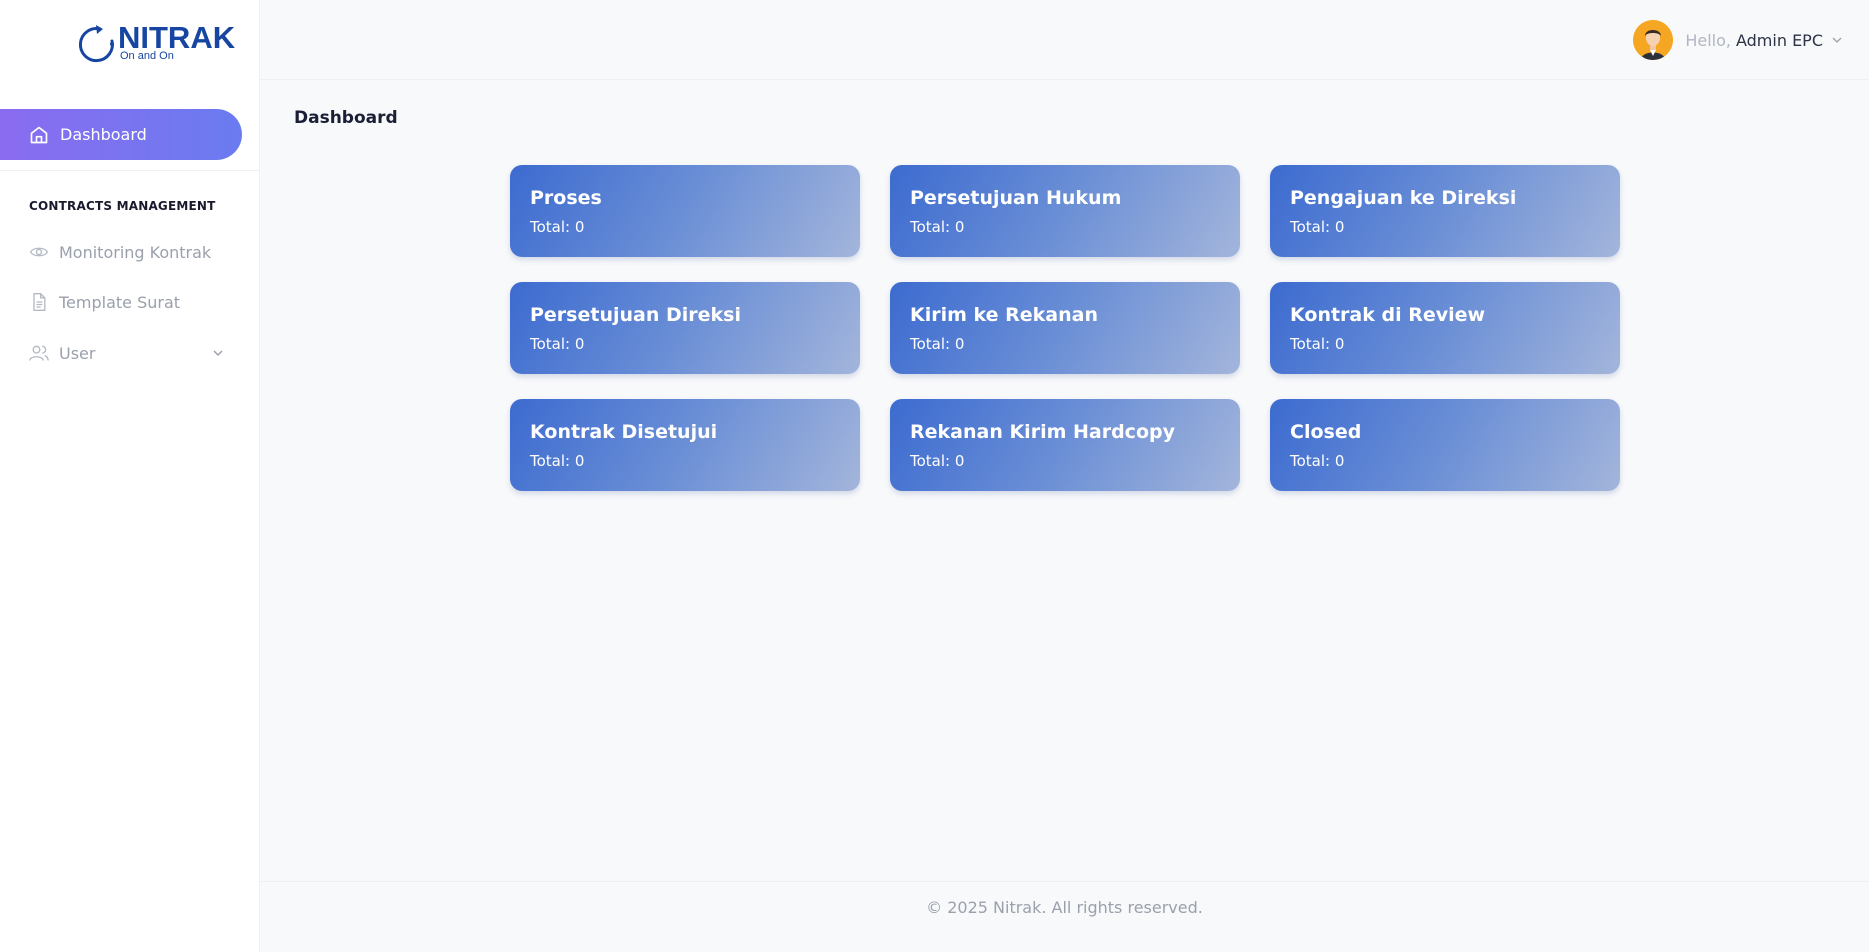  Describe the element at coordinates (1016, 198) in the screenshot. I see `card-title: Persetujuan Hukum` at that location.